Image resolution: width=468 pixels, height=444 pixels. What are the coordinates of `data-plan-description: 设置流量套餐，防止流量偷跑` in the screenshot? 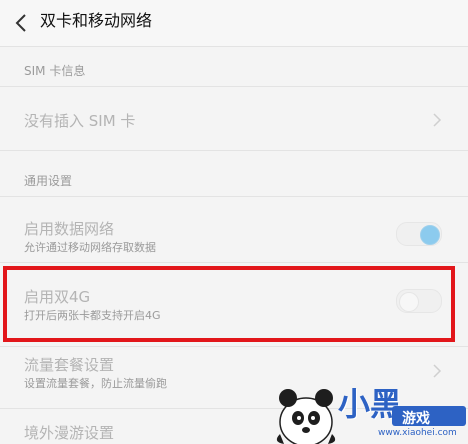 It's located at (95, 383).